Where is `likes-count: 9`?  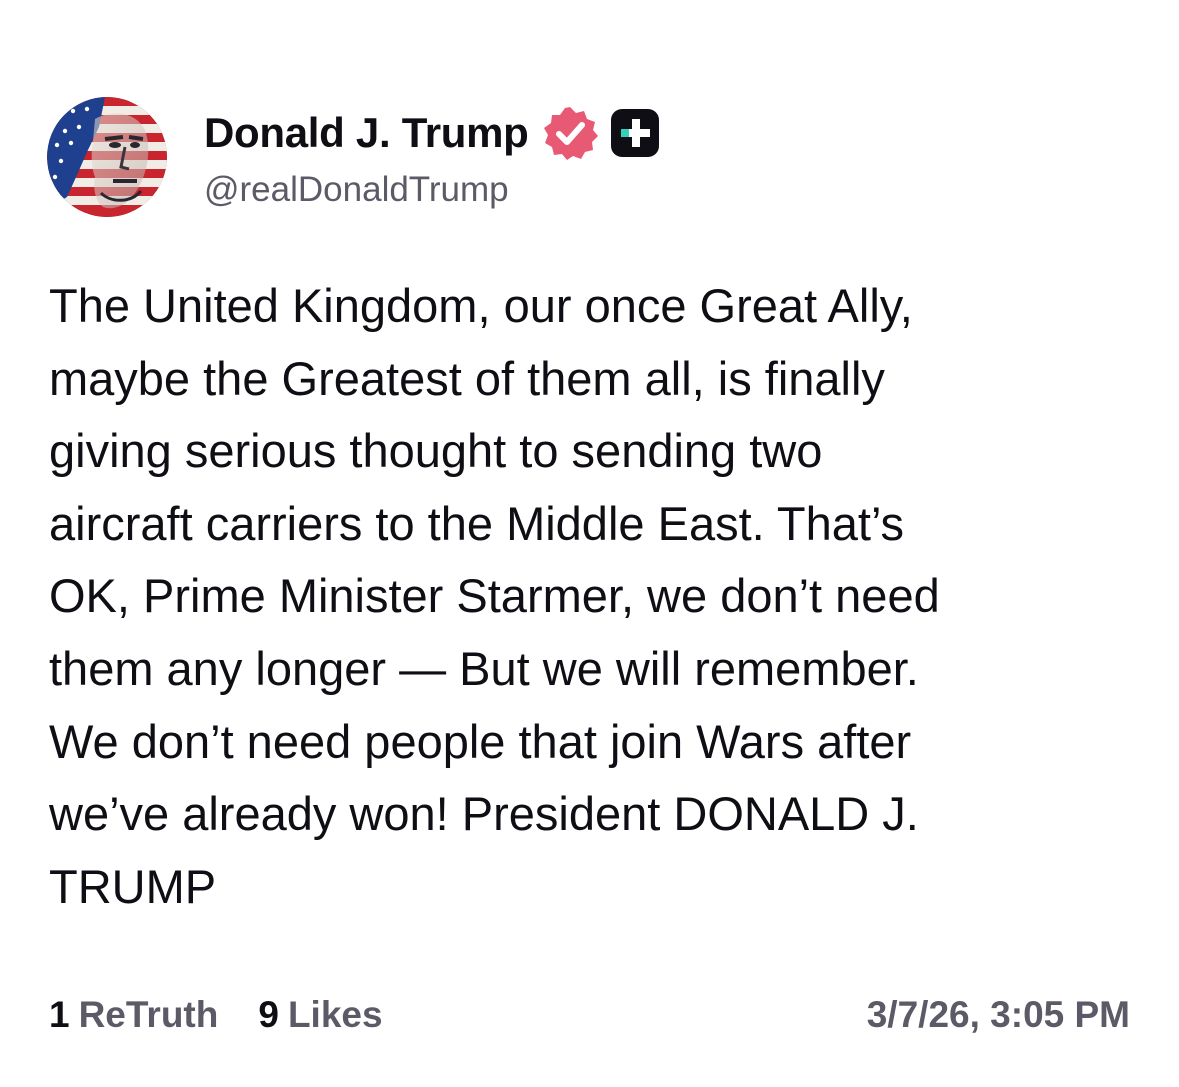 likes-count: 9 is located at coordinates (268, 1014).